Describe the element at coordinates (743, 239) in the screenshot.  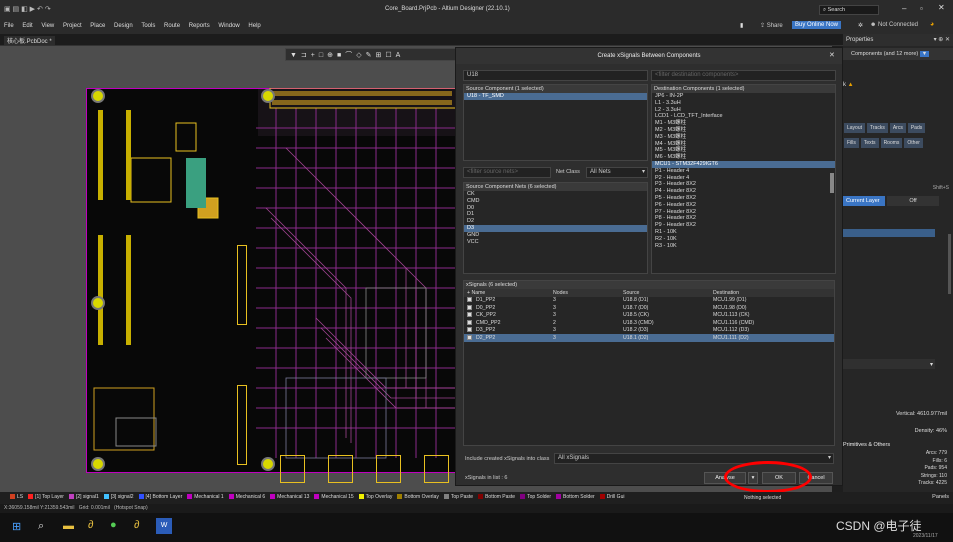
I see `destination-item: R2 - 10K` at that location.